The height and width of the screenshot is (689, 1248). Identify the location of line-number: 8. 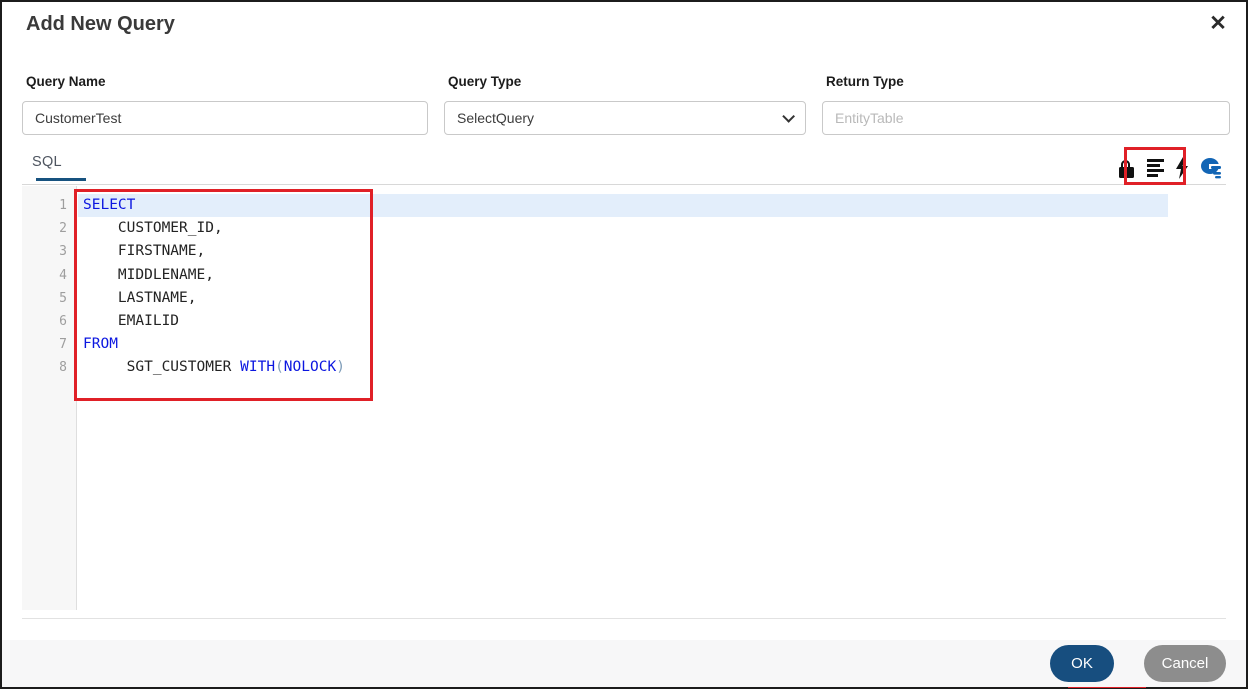
(63, 368).